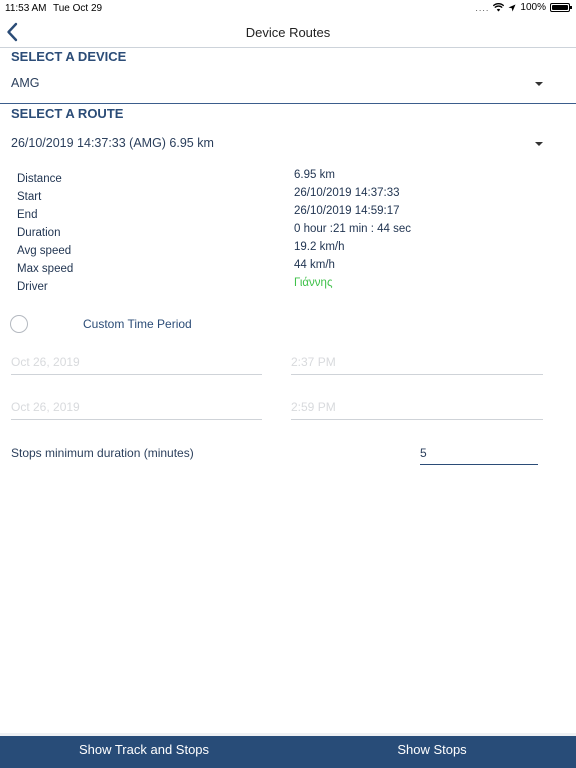 The height and width of the screenshot is (768, 576). I want to click on select-device-heading: SELECT A DEVICE, so click(69, 56).